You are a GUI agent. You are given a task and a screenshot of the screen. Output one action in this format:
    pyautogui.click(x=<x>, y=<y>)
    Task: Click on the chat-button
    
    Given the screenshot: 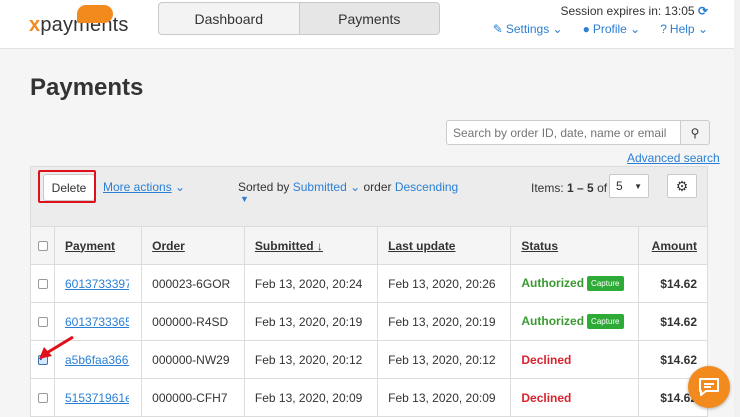 What is the action you would take?
    pyautogui.click(x=709, y=387)
    